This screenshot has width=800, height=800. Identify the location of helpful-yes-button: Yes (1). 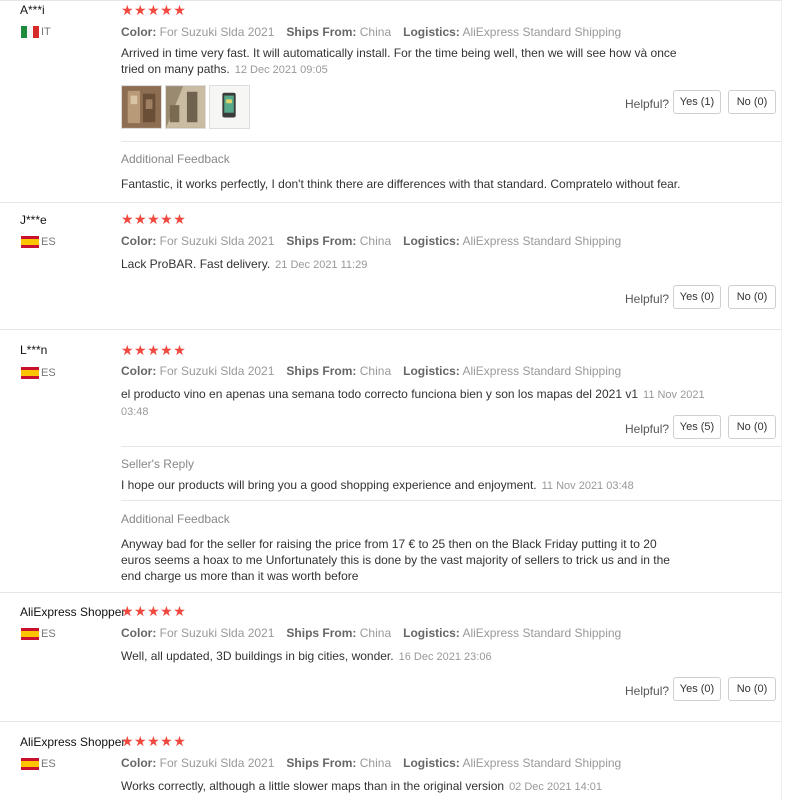
(697, 102).